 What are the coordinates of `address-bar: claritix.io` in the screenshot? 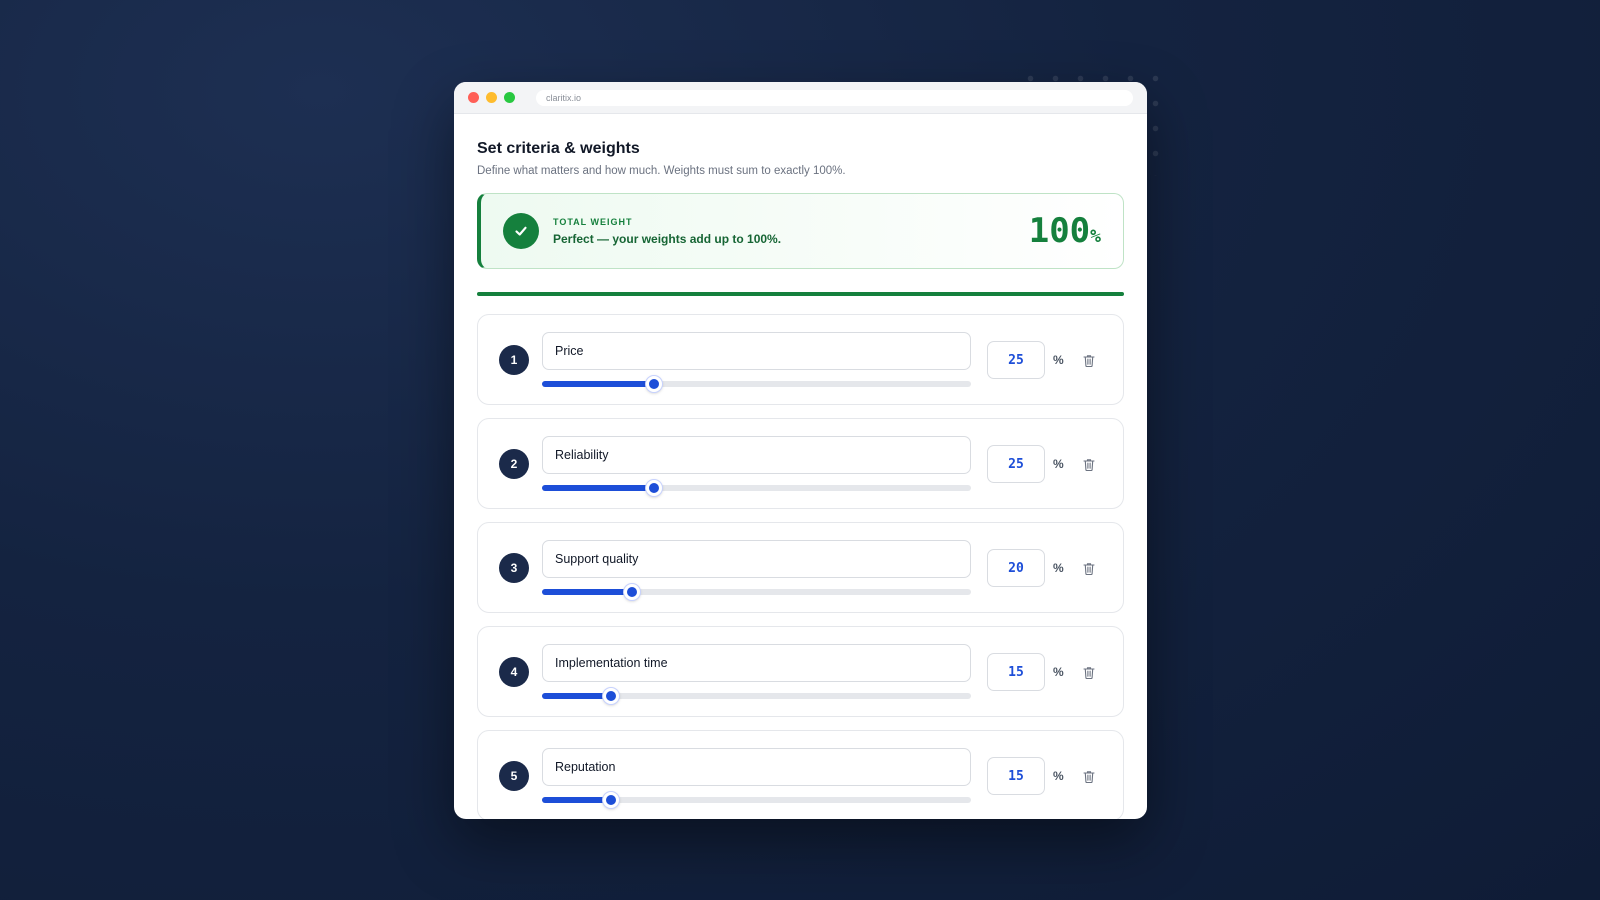 It's located at (834, 97).